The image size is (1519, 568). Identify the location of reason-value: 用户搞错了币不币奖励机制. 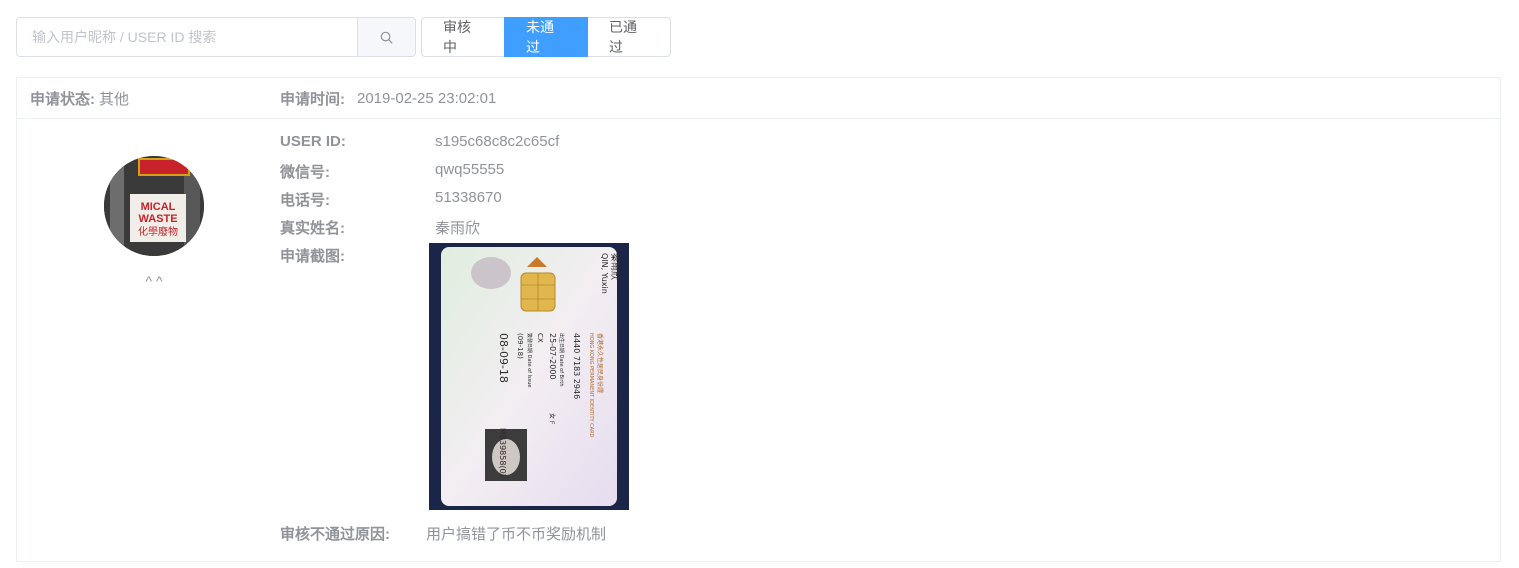
(516, 534).